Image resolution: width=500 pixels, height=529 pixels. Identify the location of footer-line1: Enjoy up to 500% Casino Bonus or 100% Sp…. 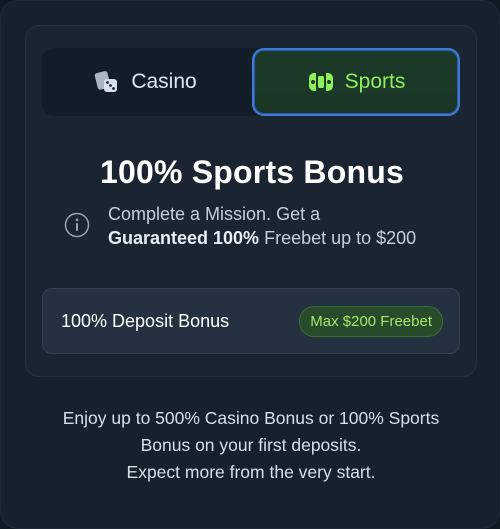
(251, 418).